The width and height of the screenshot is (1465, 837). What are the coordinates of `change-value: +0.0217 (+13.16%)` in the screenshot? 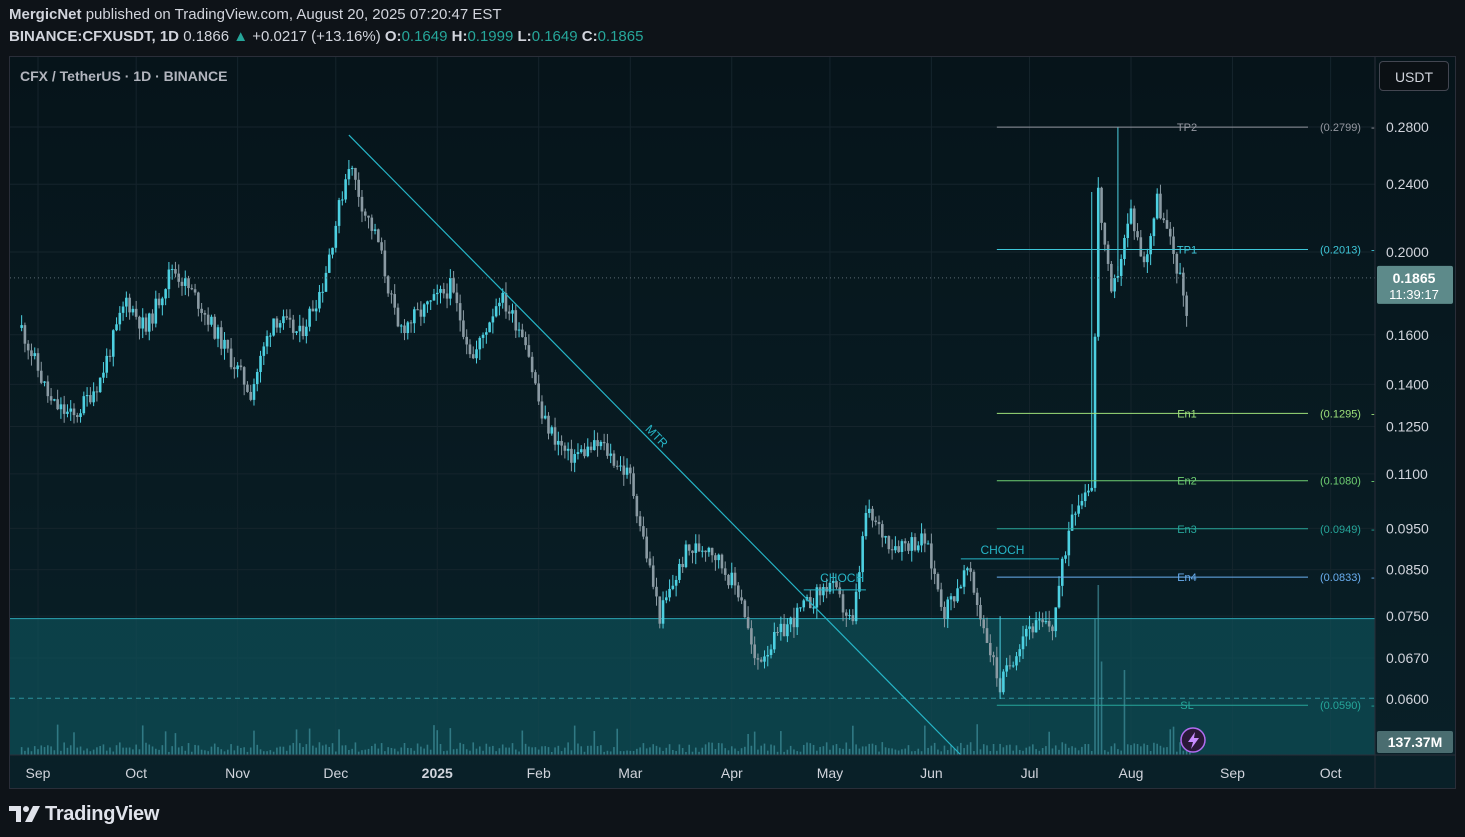 It's located at (316, 36).